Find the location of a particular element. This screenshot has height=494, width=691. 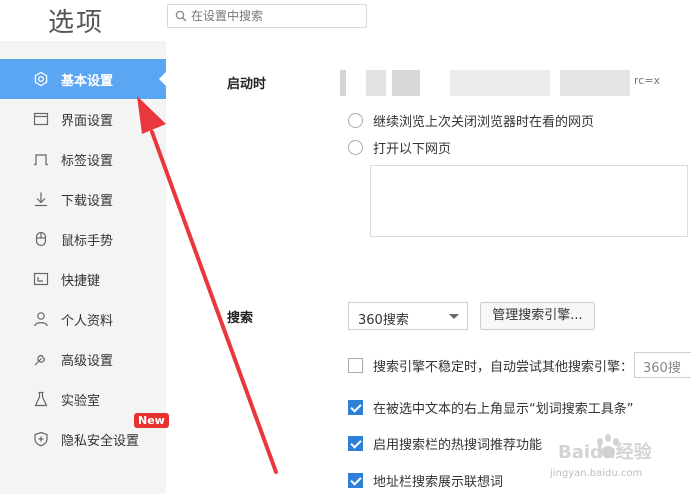

sidebar-item-shortcuts: 快捷键 is located at coordinates (83, 279).